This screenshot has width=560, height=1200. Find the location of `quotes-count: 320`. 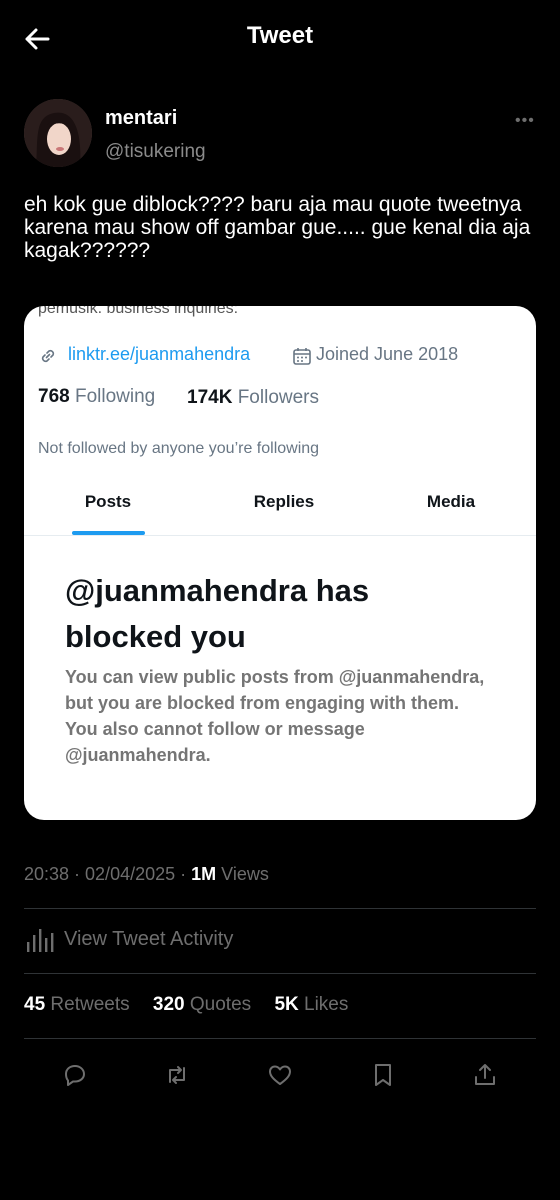

quotes-count: 320 is located at coordinates (168, 1004).